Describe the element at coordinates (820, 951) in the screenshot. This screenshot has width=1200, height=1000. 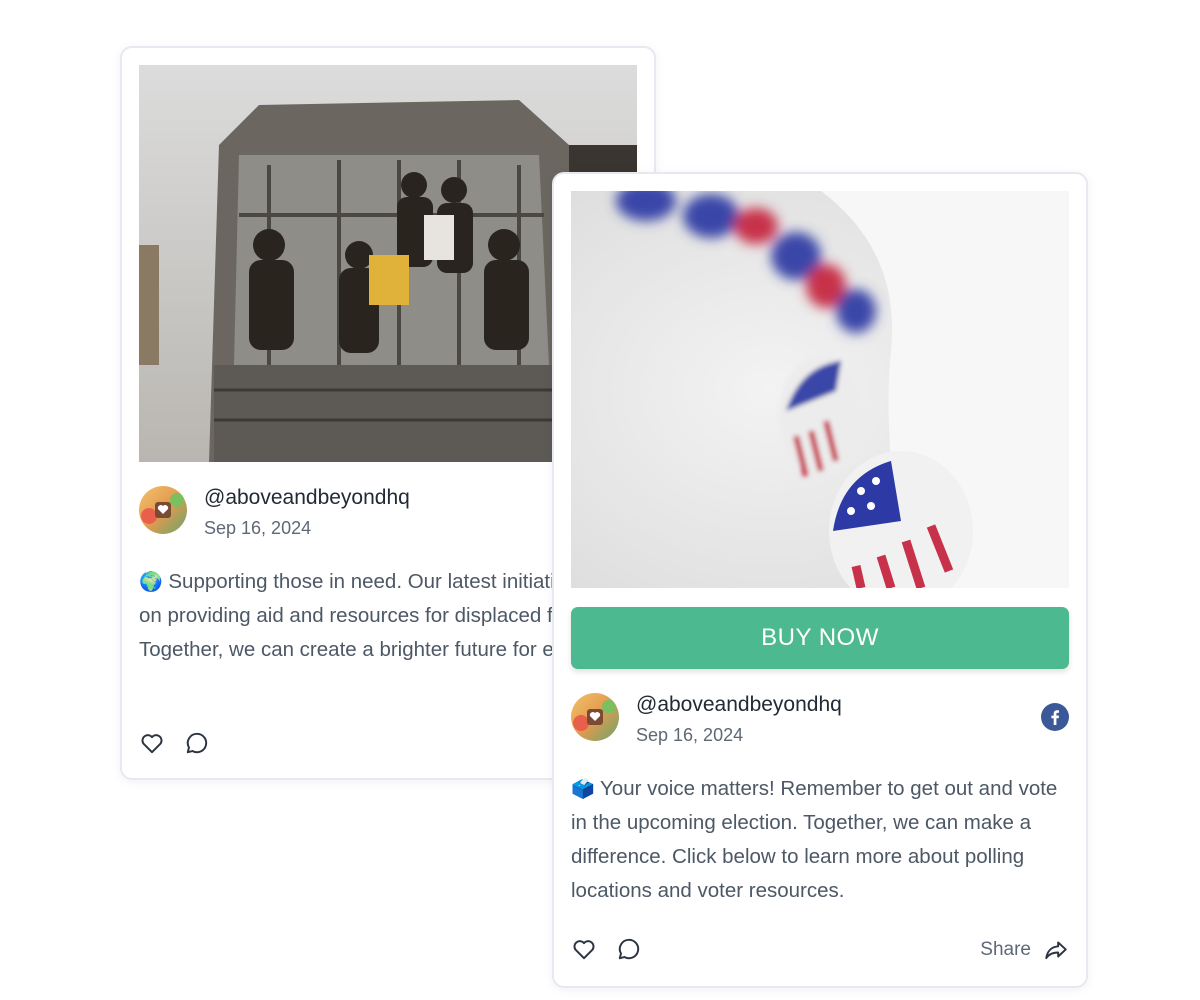
I see `post-actions: Share` at that location.